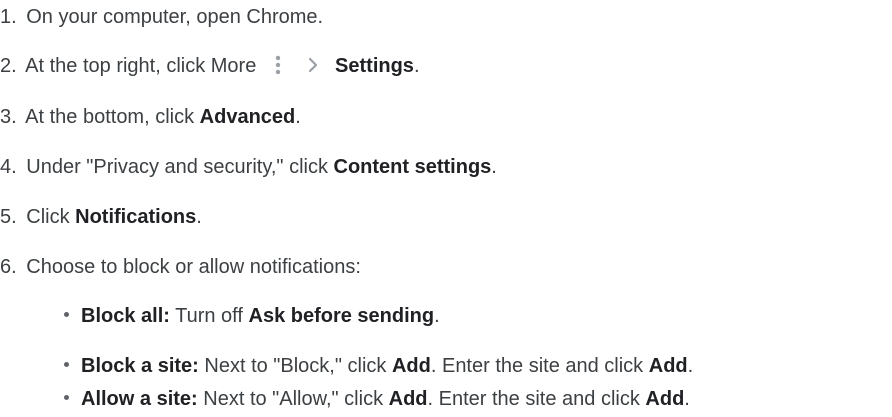 Image resolution: width=892 pixels, height=417 pixels. I want to click on step-1: 1. On your computer, open Chrome., so click(161, 17).